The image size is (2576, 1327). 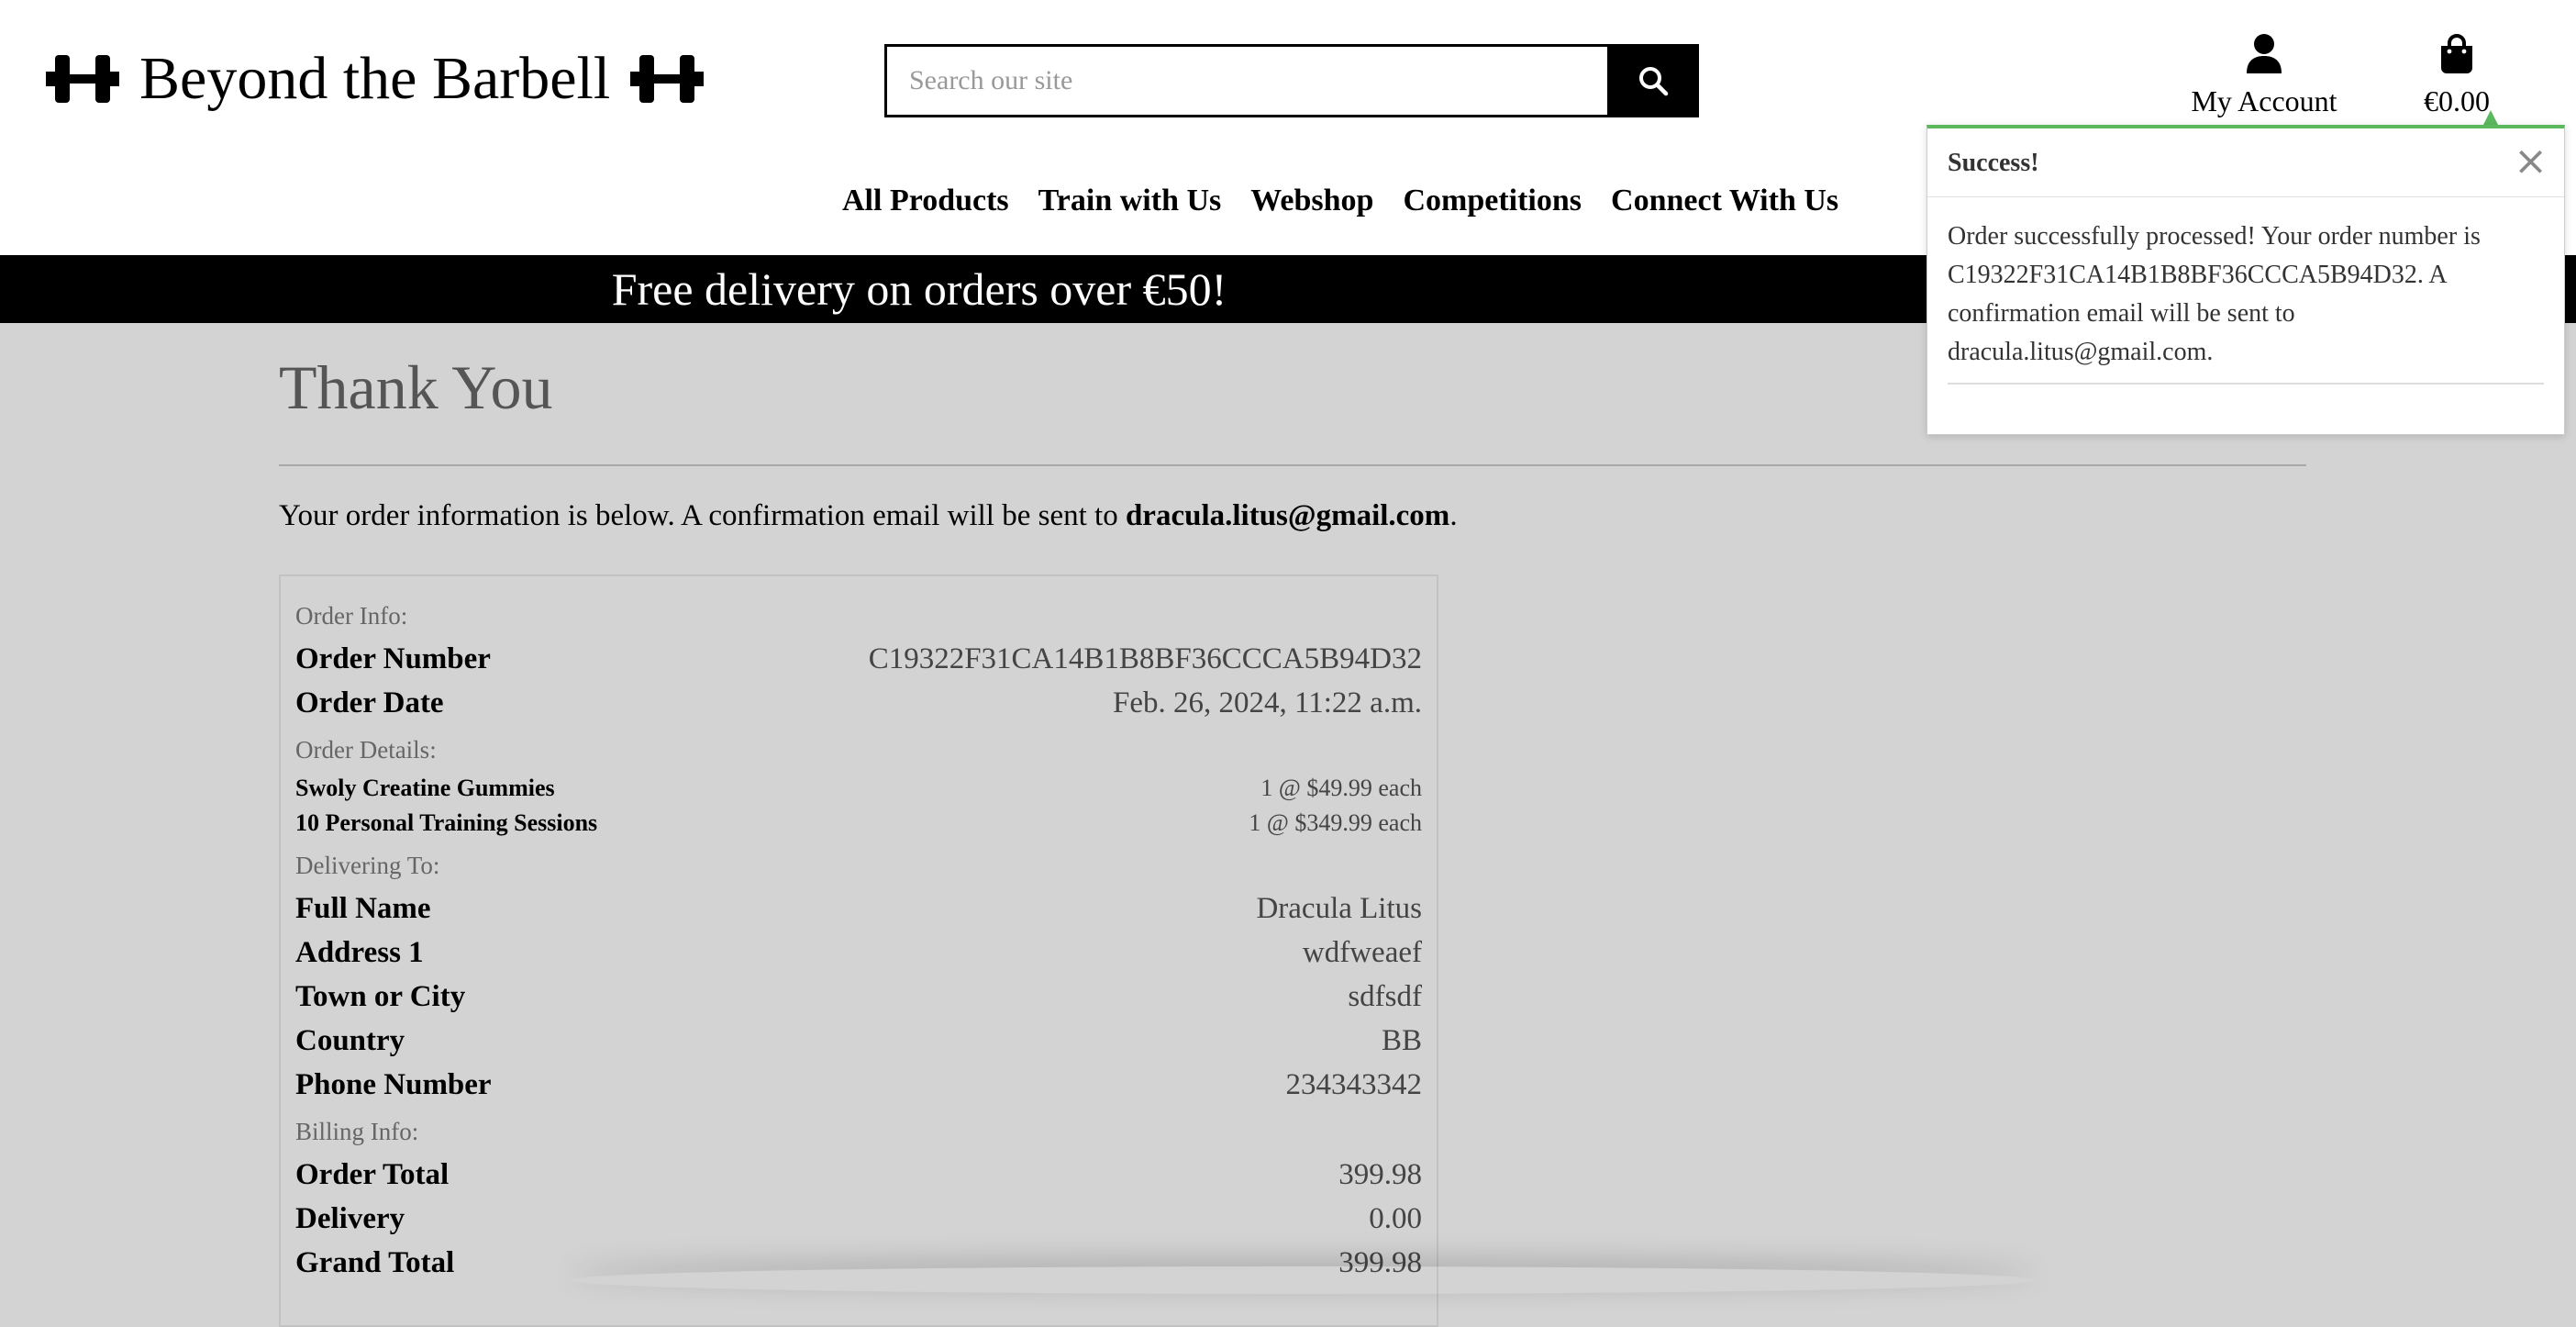 What do you see at coordinates (2245, 162) in the screenshot?
I see `toast-header: Success! ×` at bounding box center [2245, 162].